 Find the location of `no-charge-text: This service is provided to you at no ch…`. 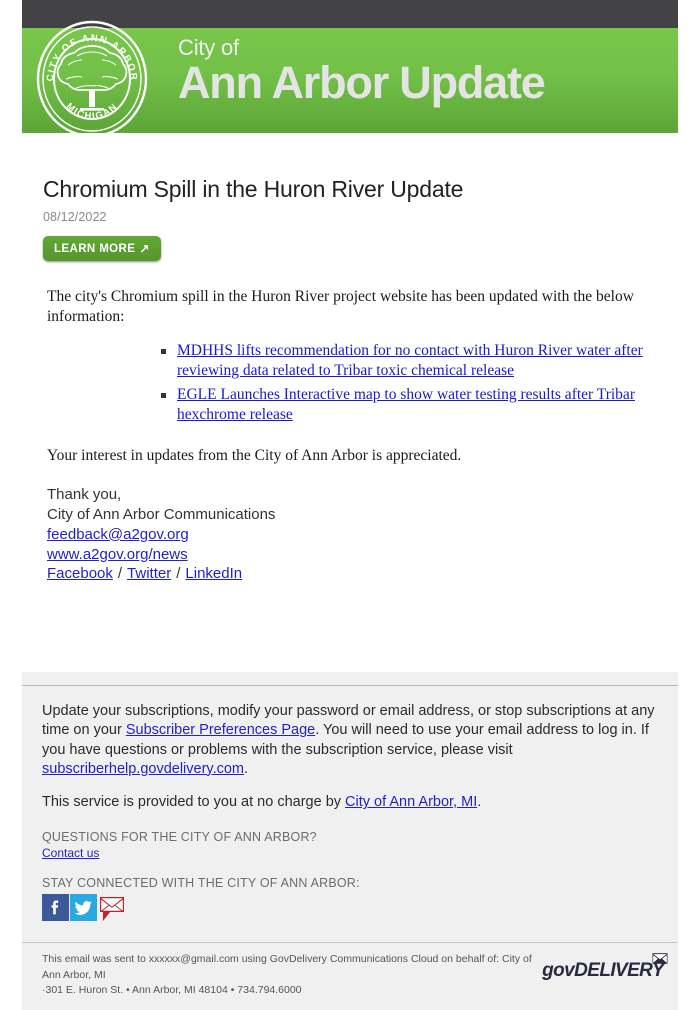

no-charge-text: This service is provided to you at no ch… is located at coordinates (194, 802).